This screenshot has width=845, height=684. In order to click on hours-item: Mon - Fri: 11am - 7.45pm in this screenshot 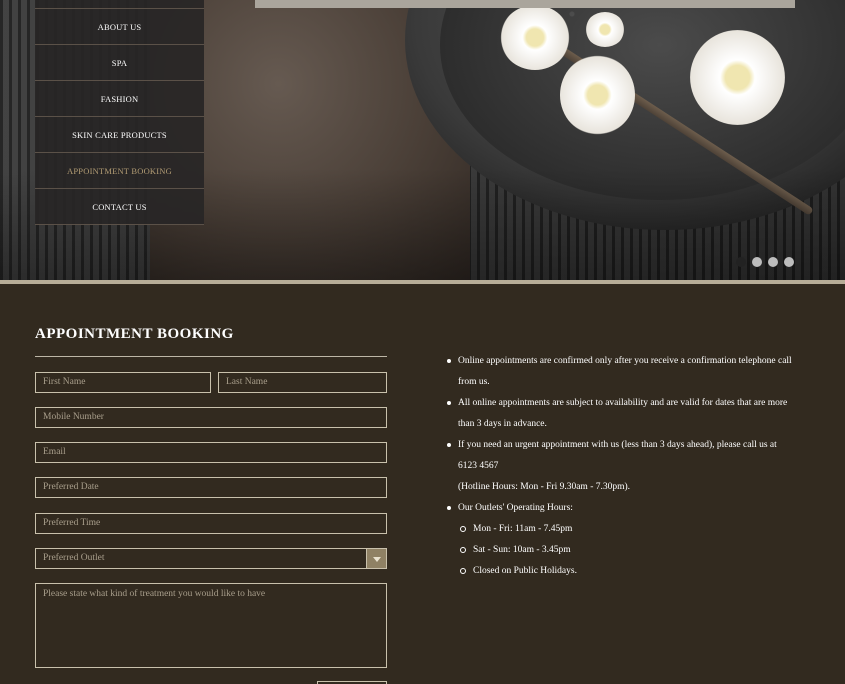, I will do `click(631, 529)`.